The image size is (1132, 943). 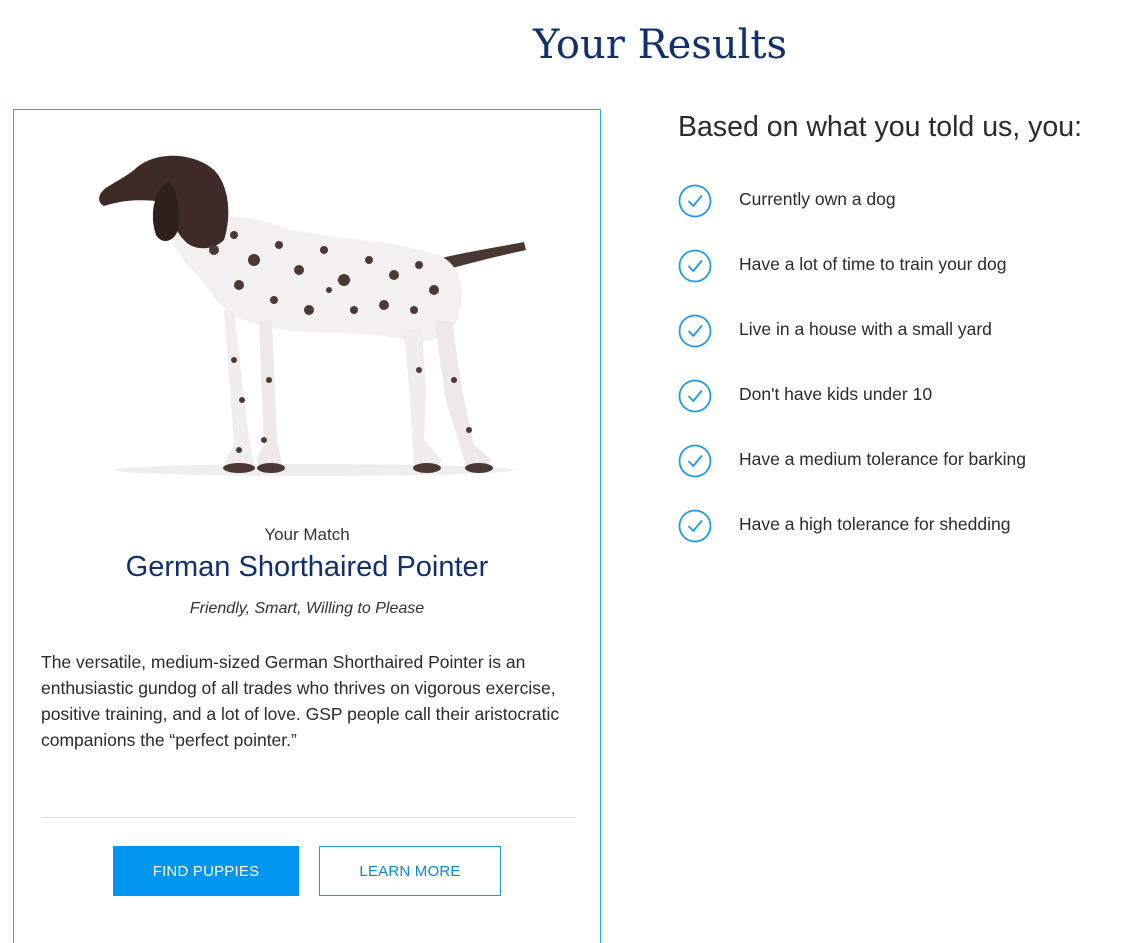 What do you see at coordinates (312, 315) in the screenshot?
I see `dog-photo` at bounding box center [312, 315].